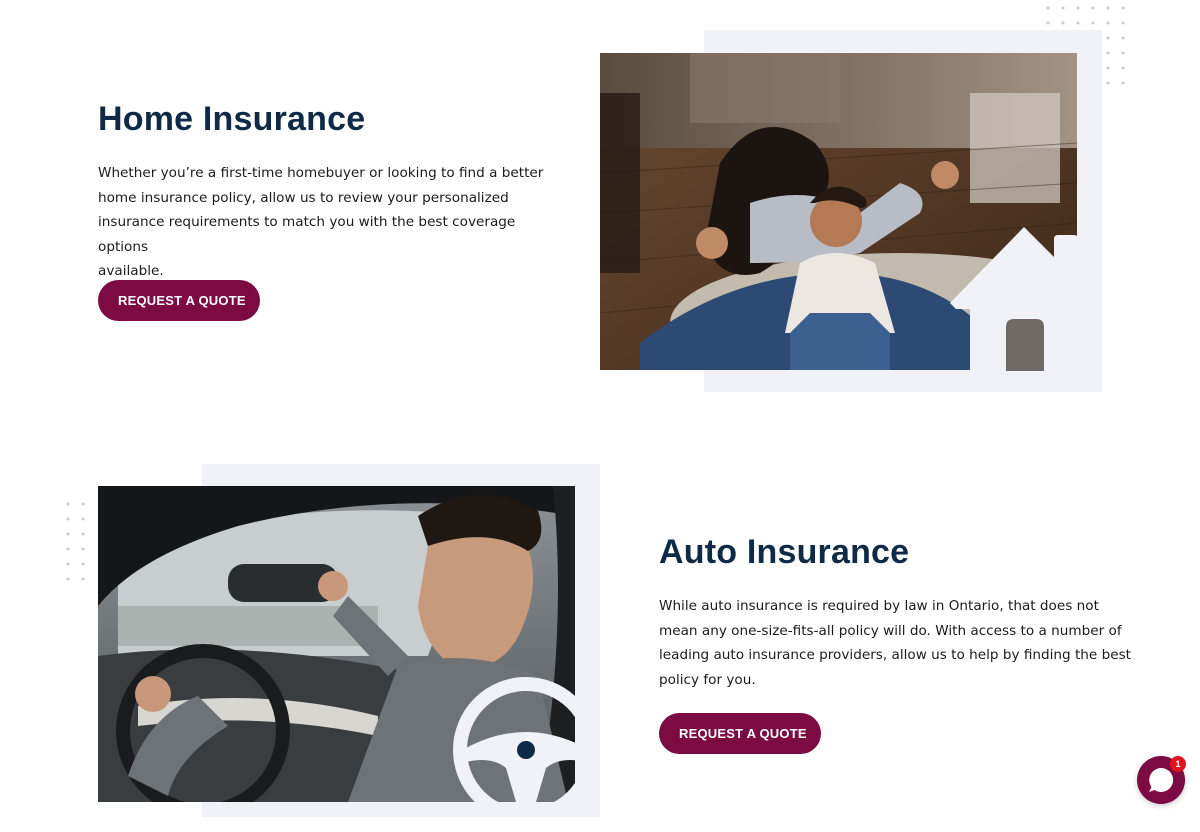  What do you see at coordinates (707, 679) in the screenshot?
I see `auto-desc-line: policy for you.` at bounding box center [707, 679].